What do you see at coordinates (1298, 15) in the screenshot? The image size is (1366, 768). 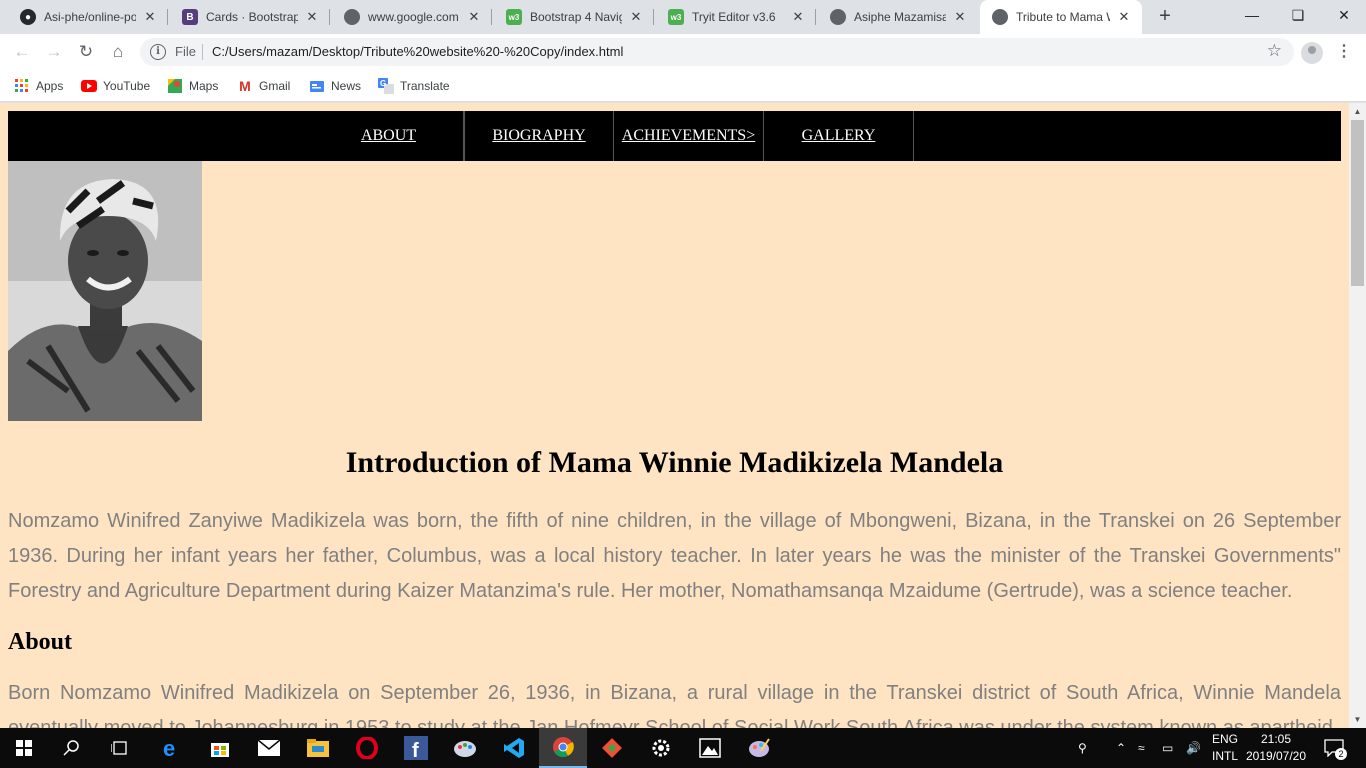 I see `maximize-button: ❏` at bounding box center [1298, 15].